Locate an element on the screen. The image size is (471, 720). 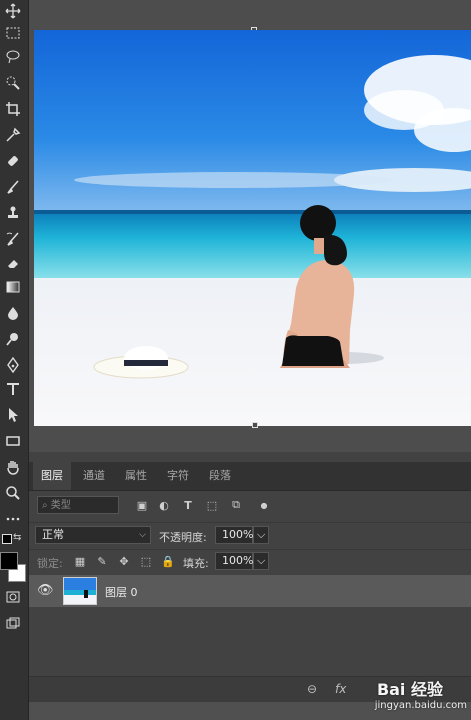
screen-mode-icon is located at coordinates (13, 623).